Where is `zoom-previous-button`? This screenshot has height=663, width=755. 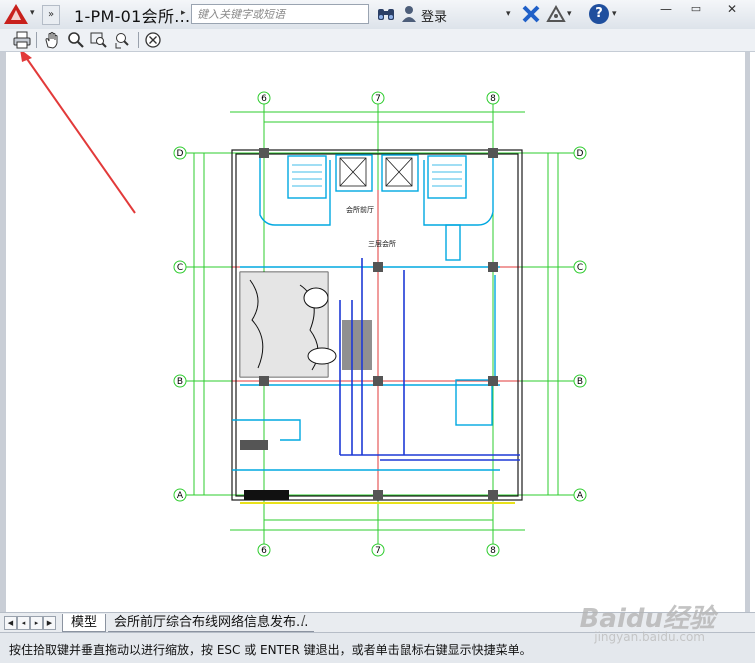 zoom-previous-button is located at coordinates (122, 40).